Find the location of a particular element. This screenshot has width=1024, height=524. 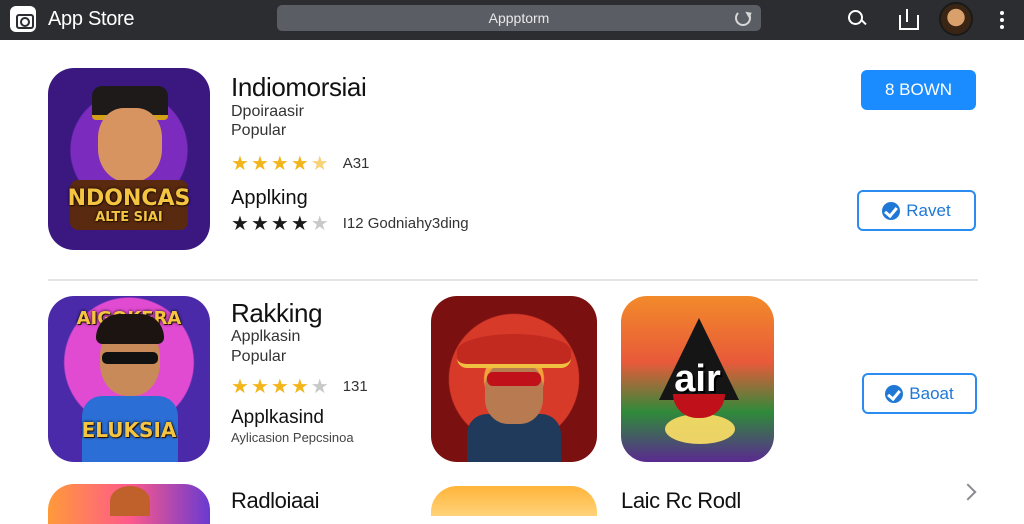

app-title-row3: Radloiaai is located at coordinates (275, 501).